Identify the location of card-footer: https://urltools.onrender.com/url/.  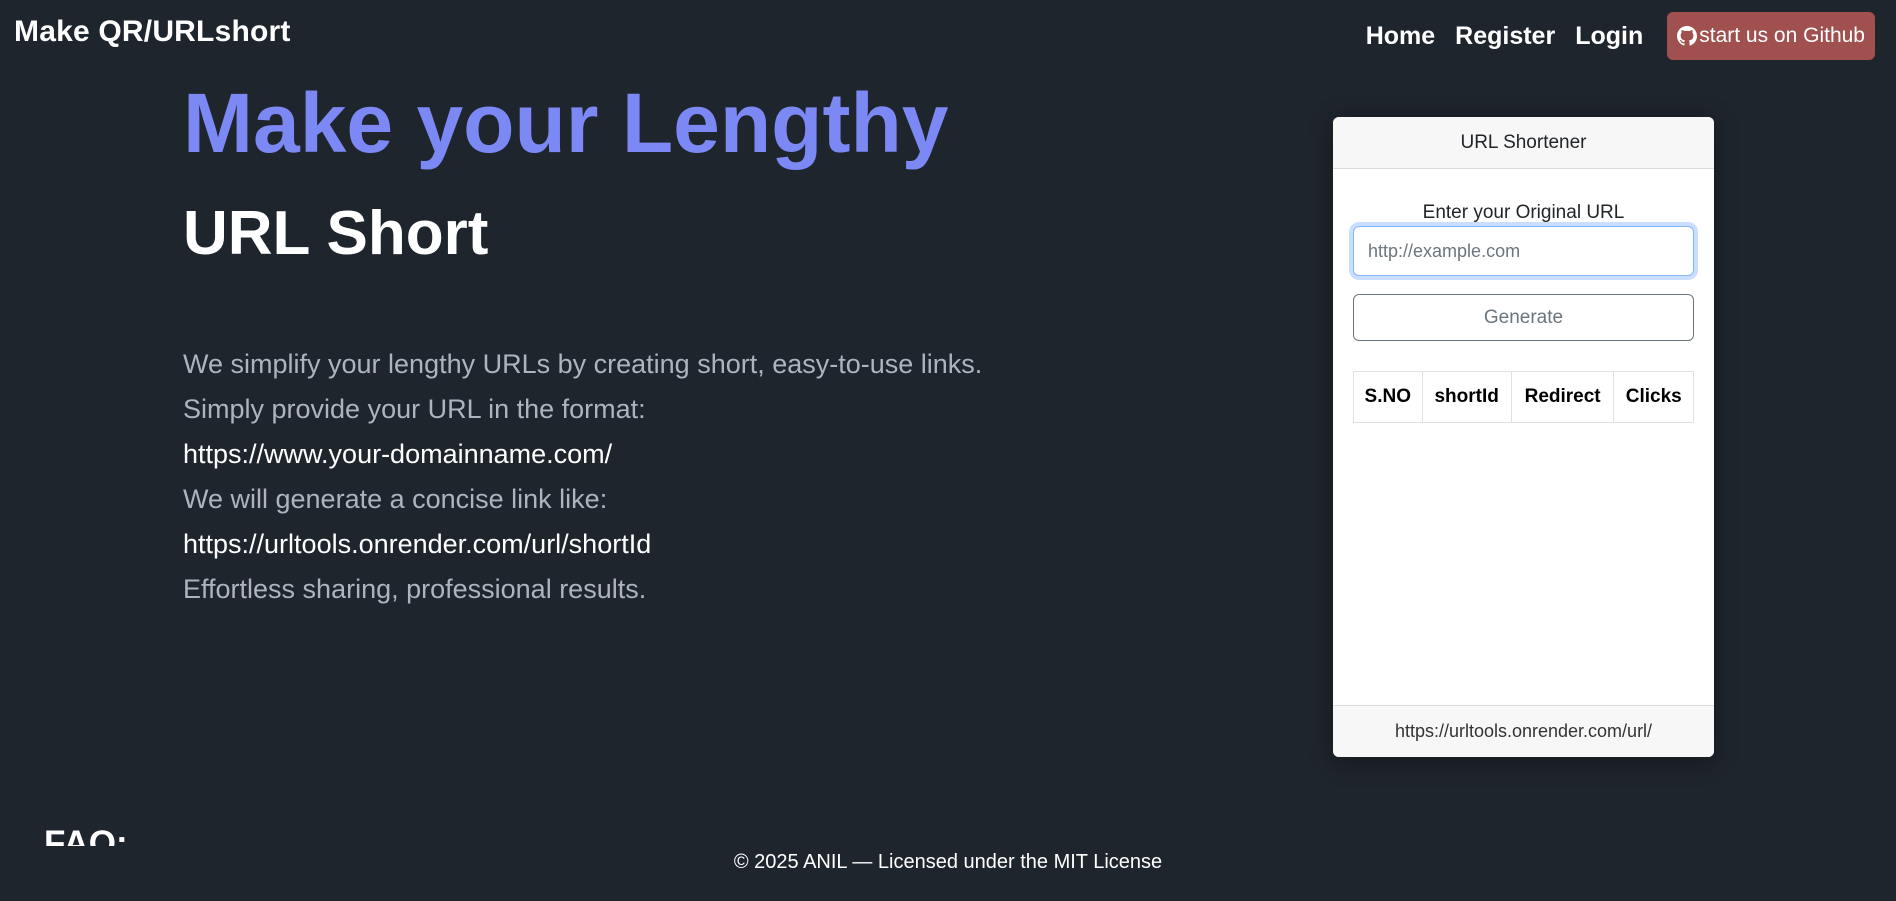
(1523, 731).